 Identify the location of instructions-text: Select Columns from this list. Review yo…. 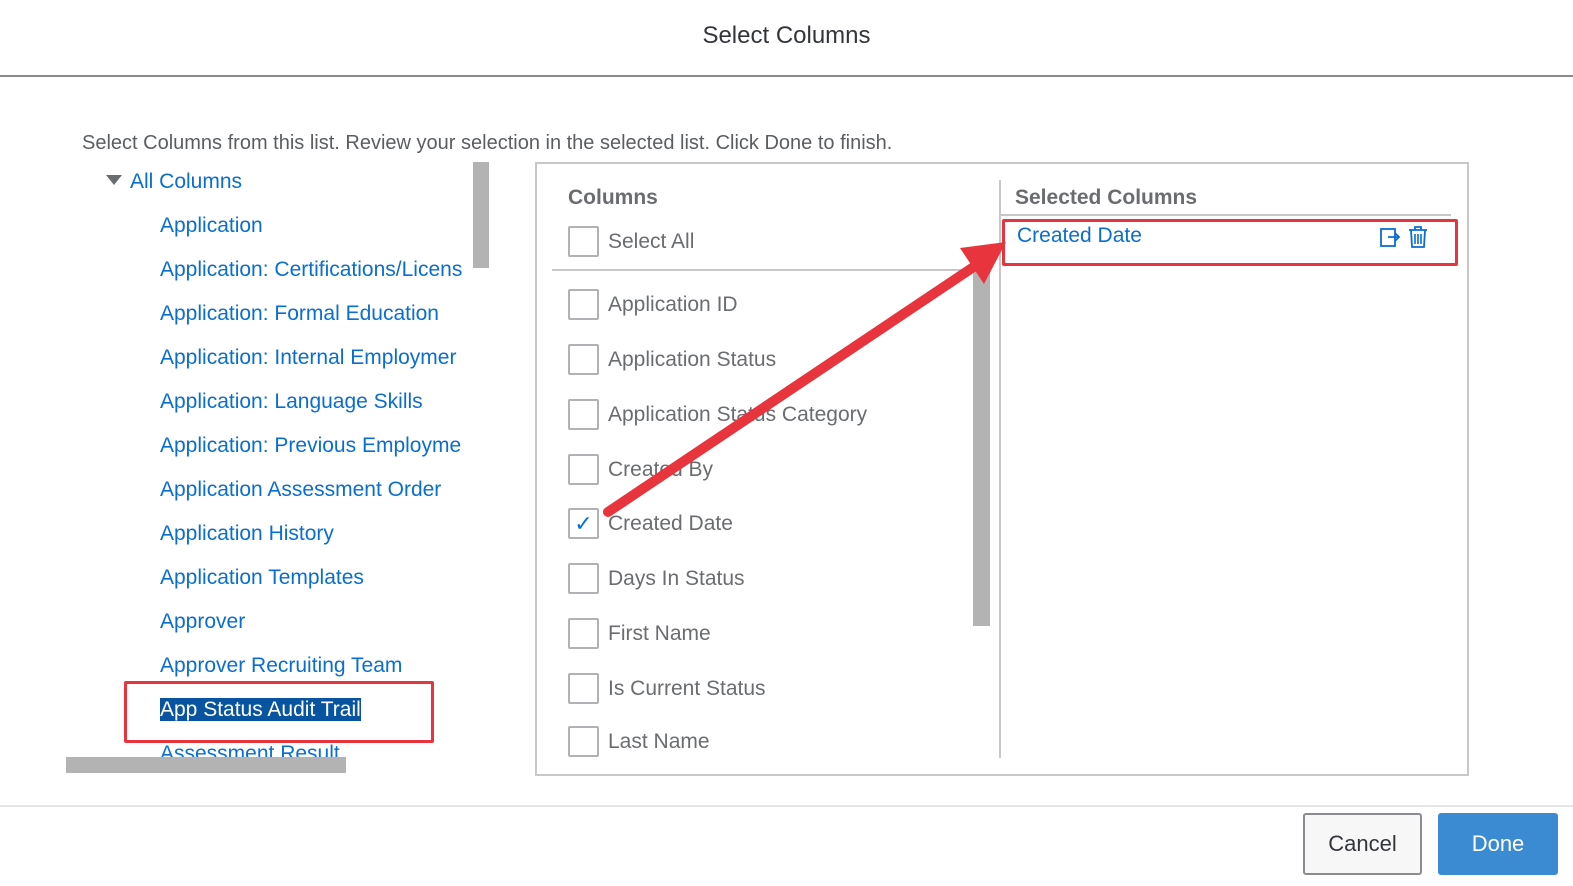
(487, 143).